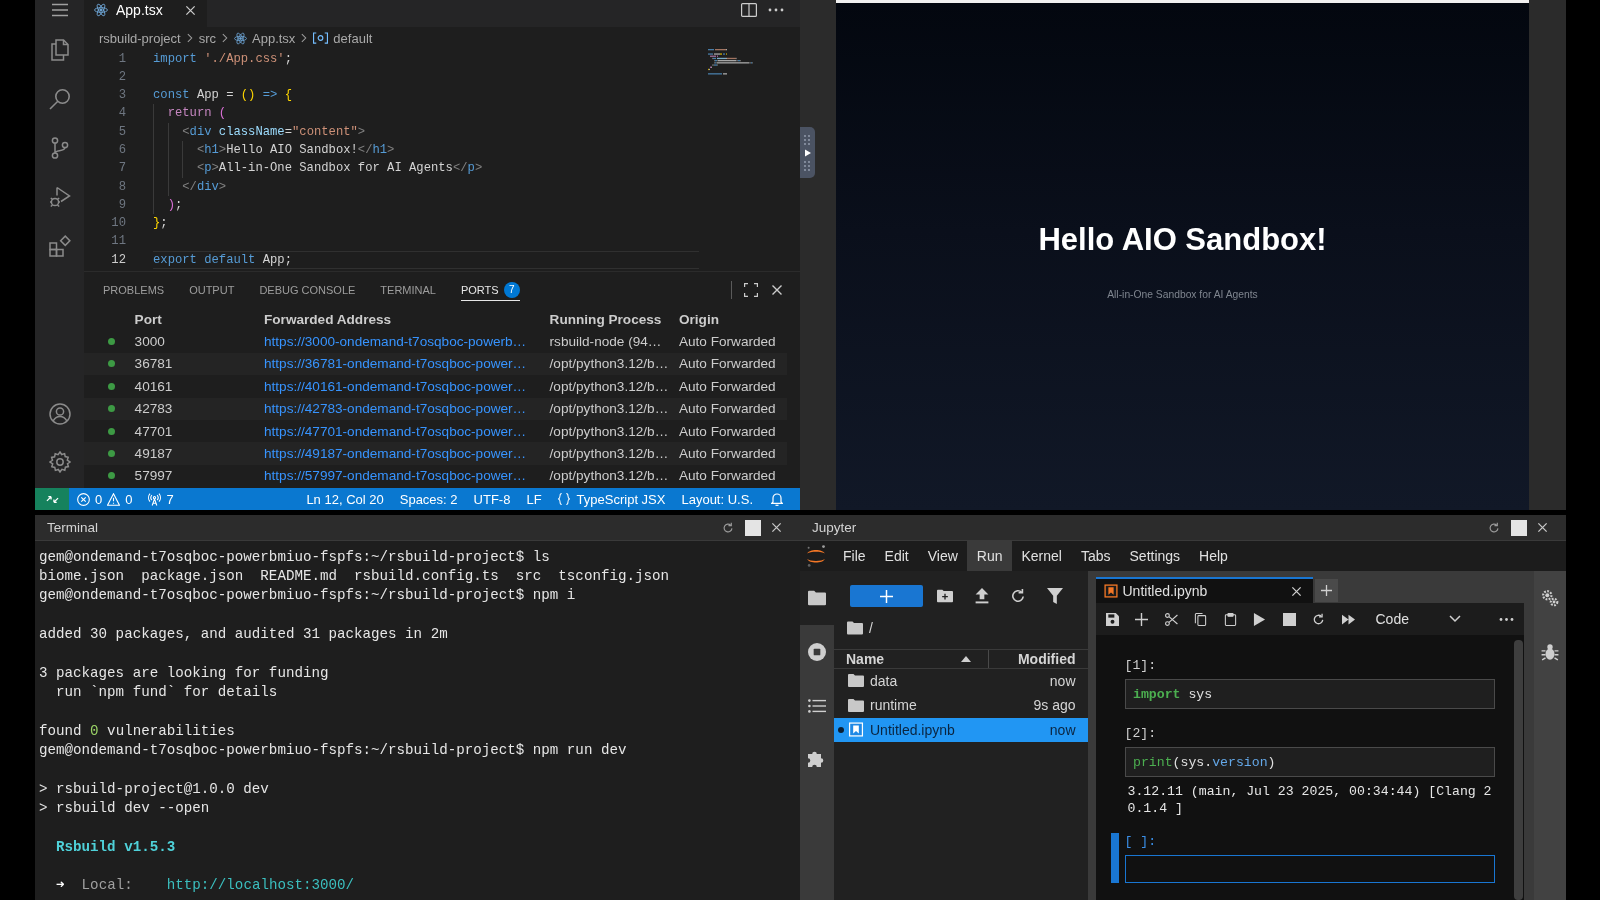  Describe the element at coordinates (345, 499) in the screenshot. I see `status-item: Ln 12, Col 20` at that location.